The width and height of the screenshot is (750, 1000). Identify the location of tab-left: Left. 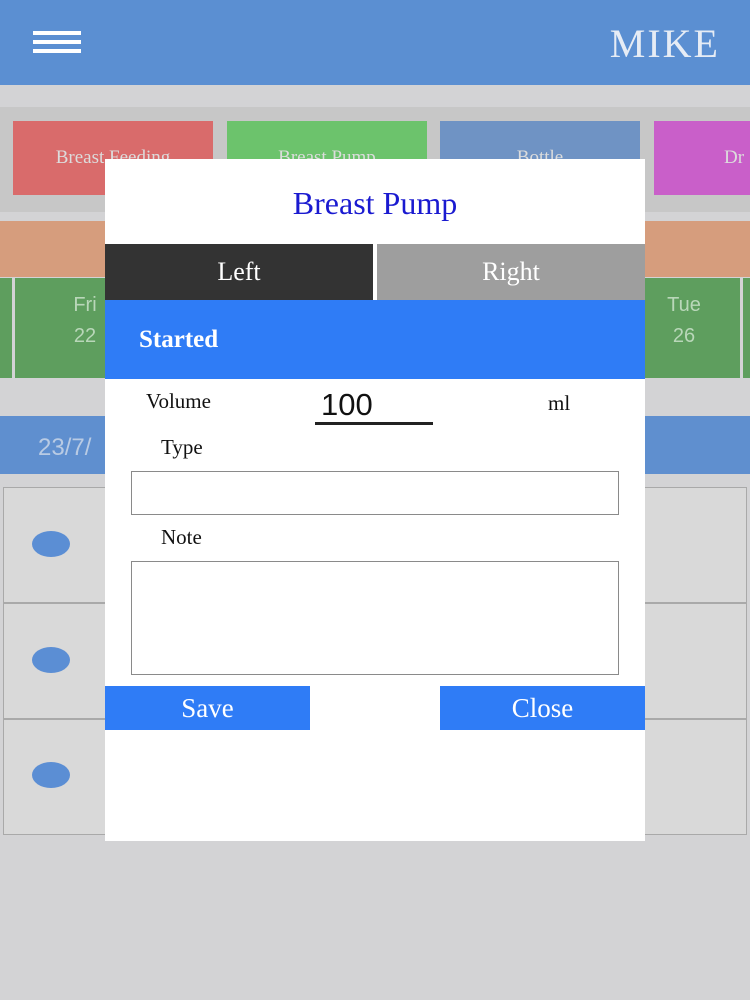
(239, 272).